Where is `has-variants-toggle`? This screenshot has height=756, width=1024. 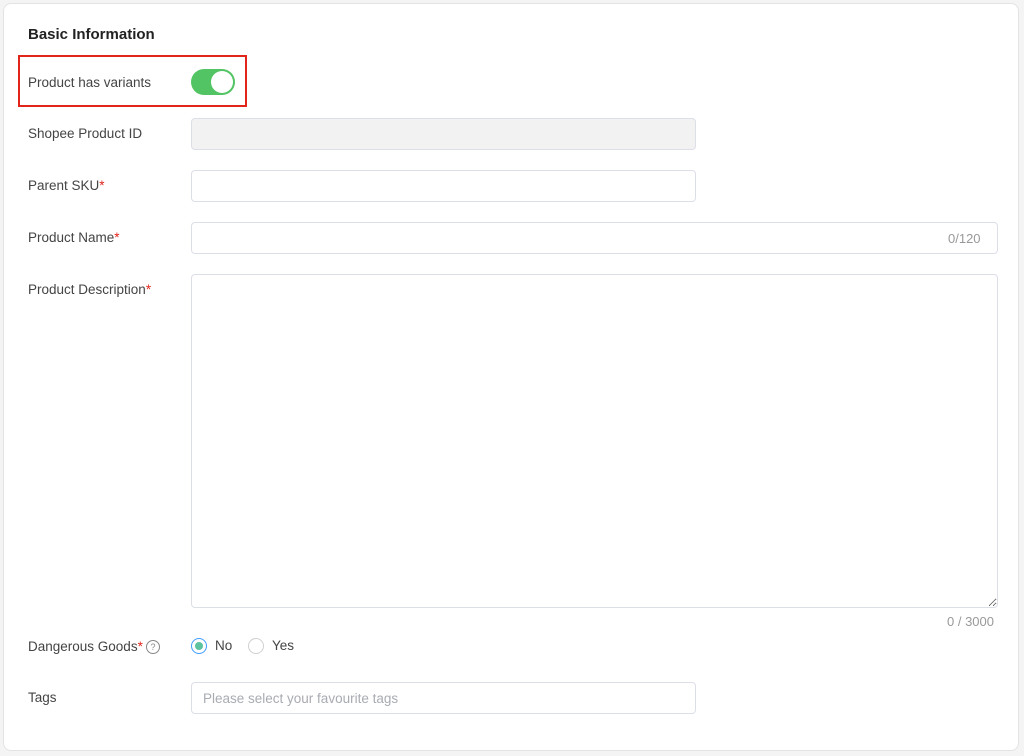 has-variants-toggle is located at coordinates (213, 82).